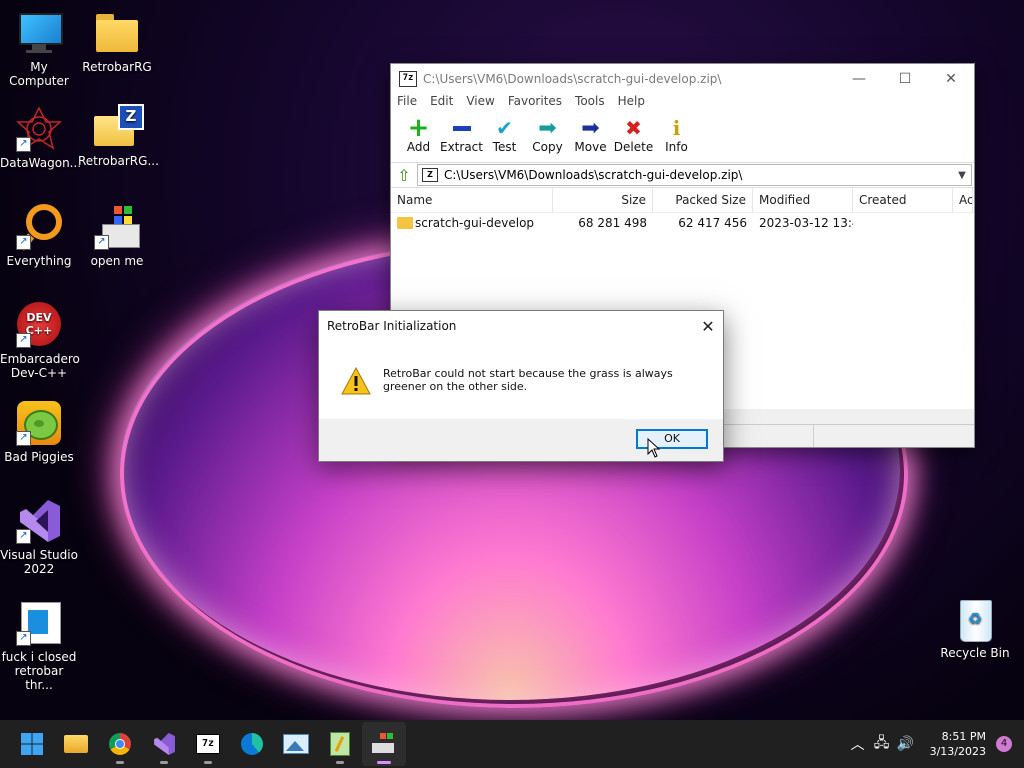 The height and width of the screenshot is (768, 1024). What do you see at coordinates (631, 103) in the screenshot?
I see `menu-help: Help` at bounding box center [631, 103].